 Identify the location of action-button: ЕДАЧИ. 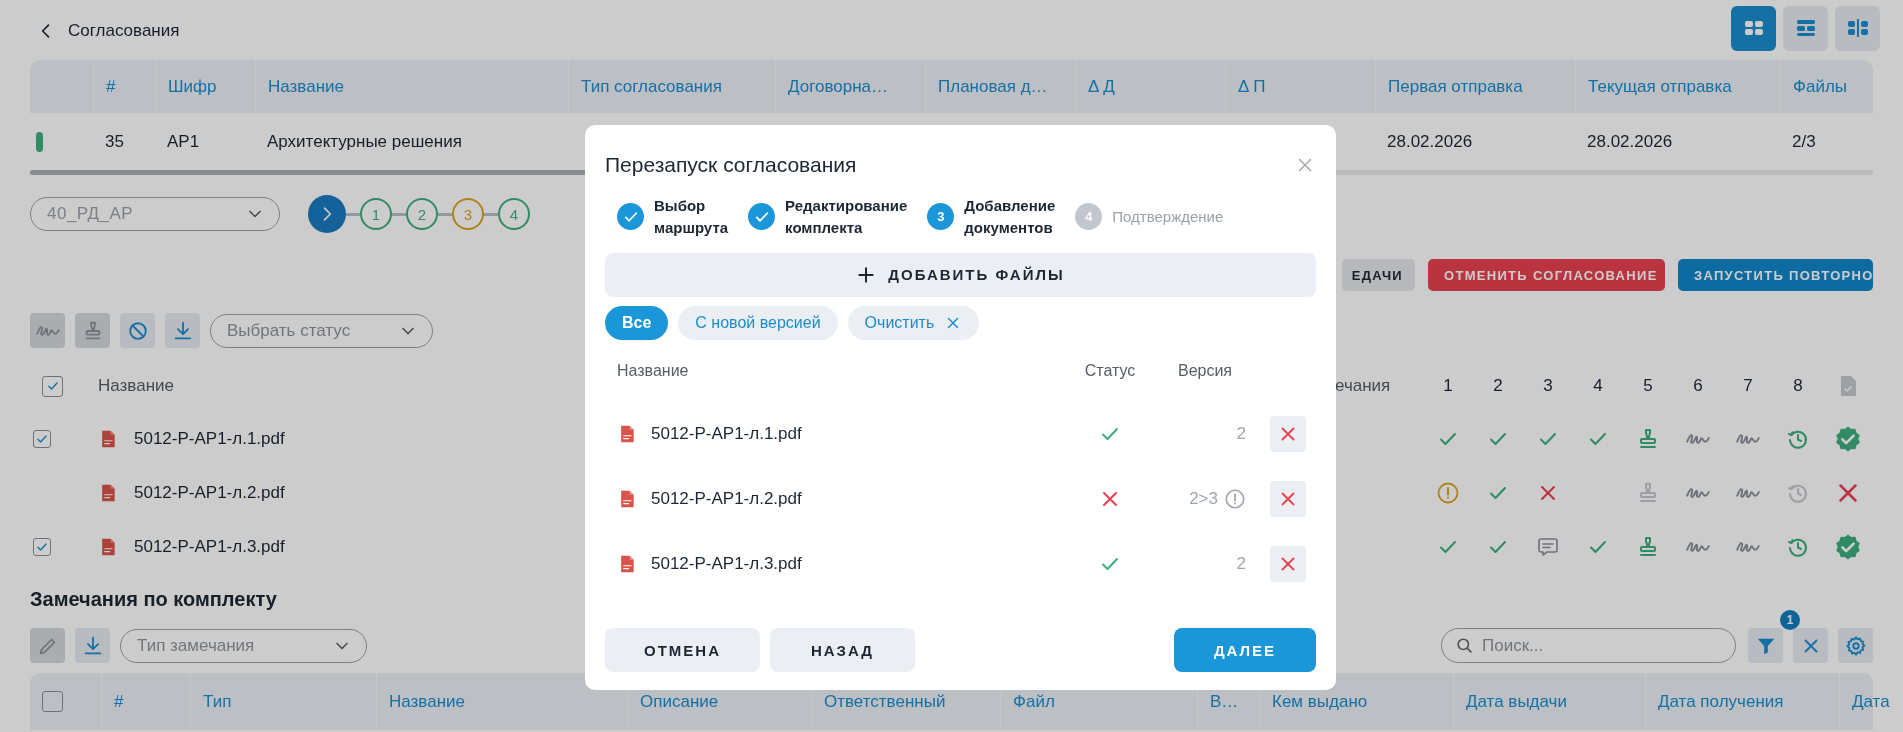
(1378, 275).